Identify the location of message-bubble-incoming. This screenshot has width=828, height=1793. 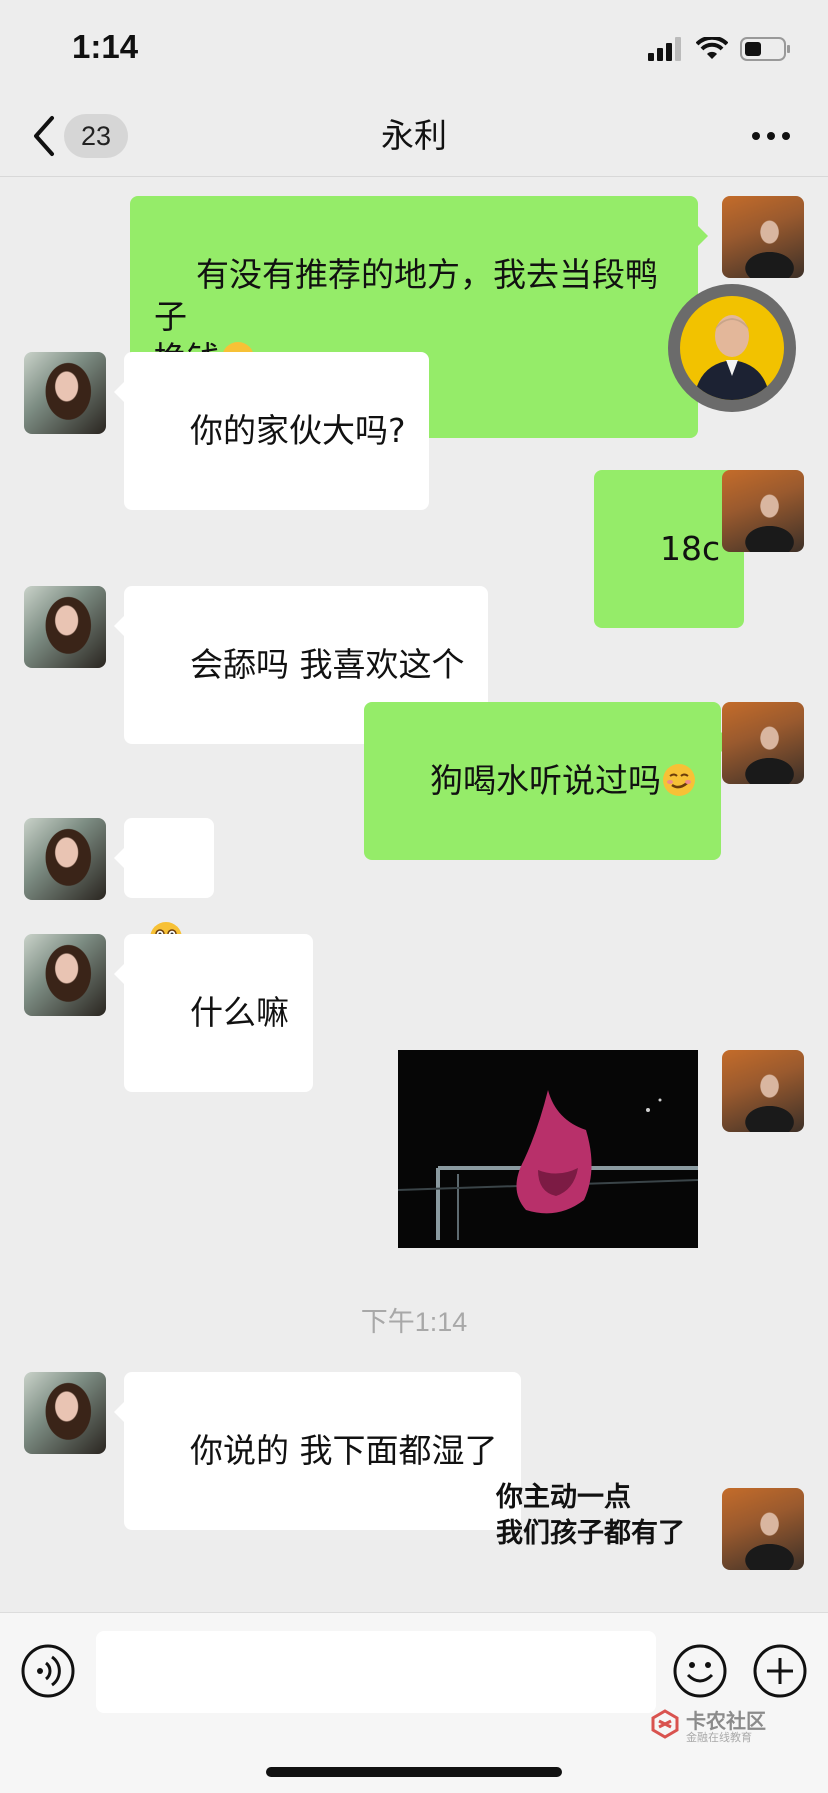
(164, 886).